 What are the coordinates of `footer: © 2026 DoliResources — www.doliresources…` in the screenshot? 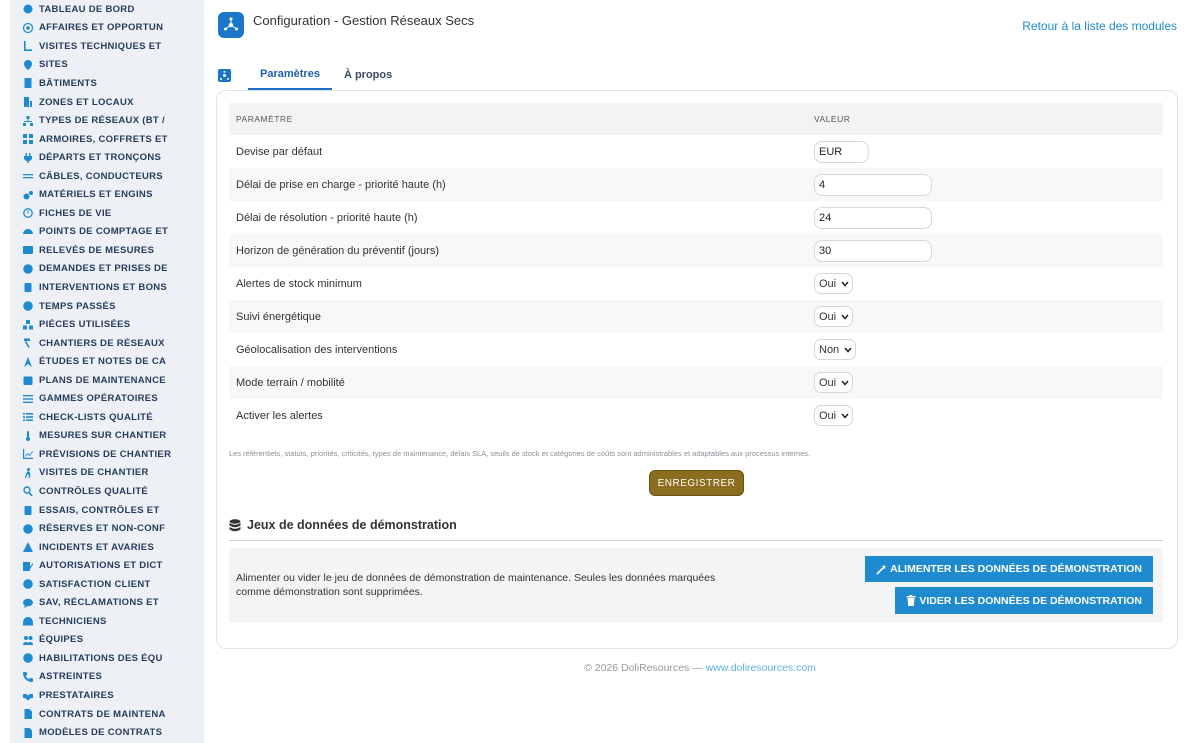 It's located at (700, 668).